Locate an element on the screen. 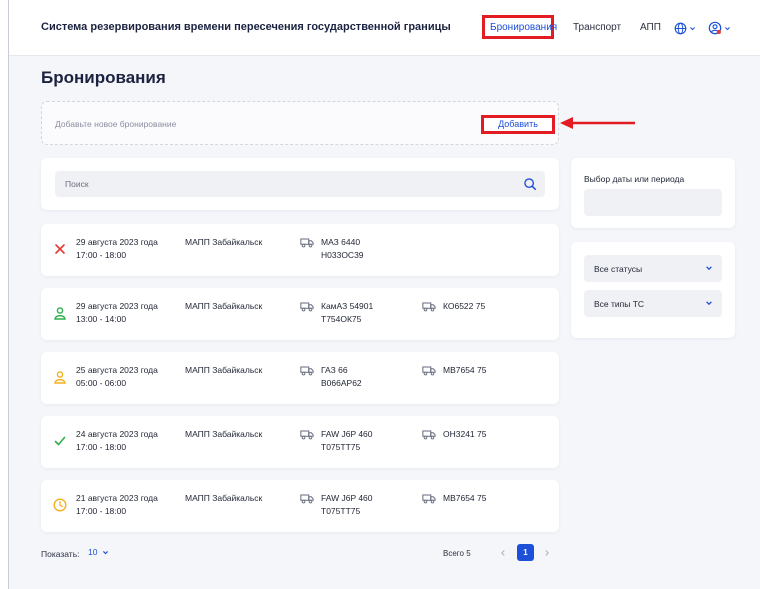  chevron-right-icon is located at coordinates (547, 553).